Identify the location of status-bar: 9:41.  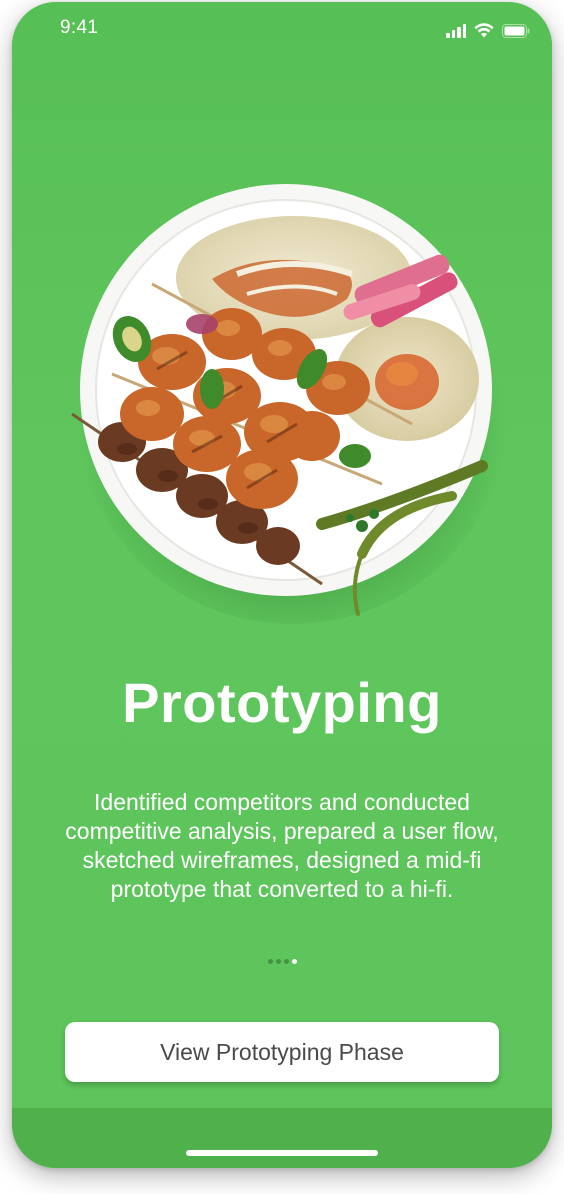
(282, 30).